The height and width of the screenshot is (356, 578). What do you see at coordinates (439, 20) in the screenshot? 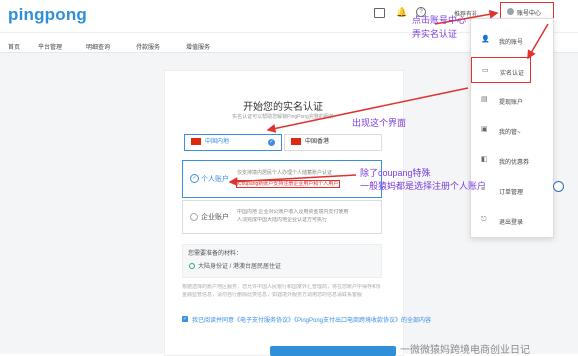
I see `annotation-click-account: 点击账号中心` at bounding box center [439, 20].